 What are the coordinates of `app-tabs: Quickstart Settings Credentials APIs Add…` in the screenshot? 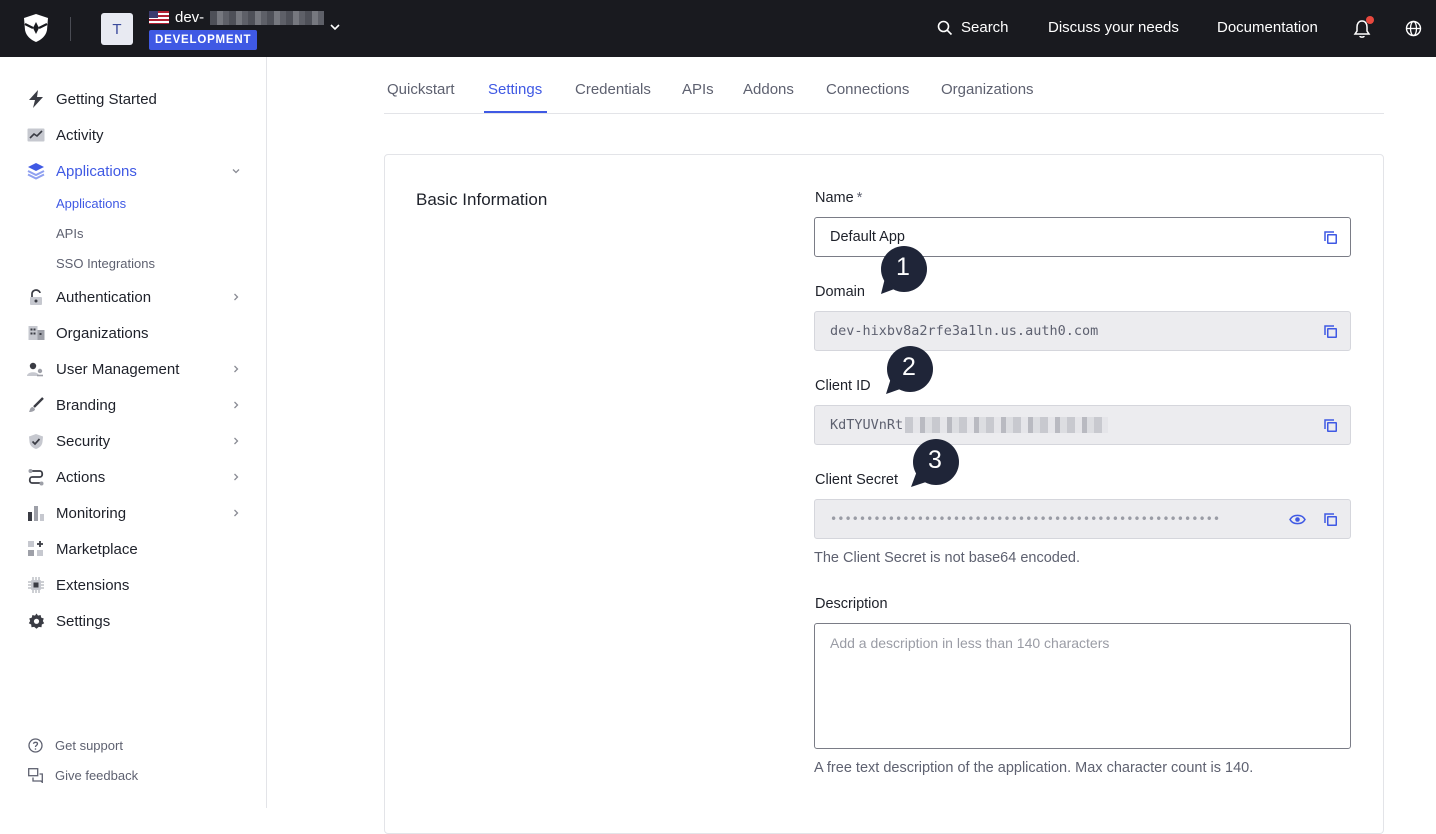 It's located at (884, 85).